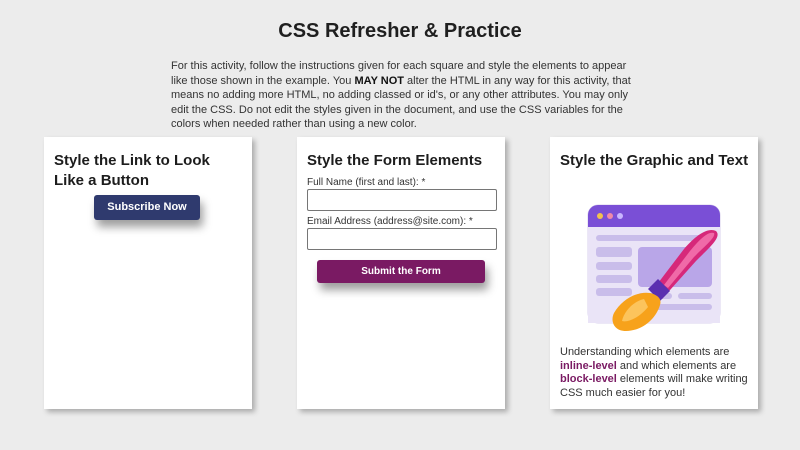 The height and width of the screenshot is (450, 800). What do you see at coordinates (402, 239) in the screenshot?
I see `email-input` at bounding box center [402, 239].